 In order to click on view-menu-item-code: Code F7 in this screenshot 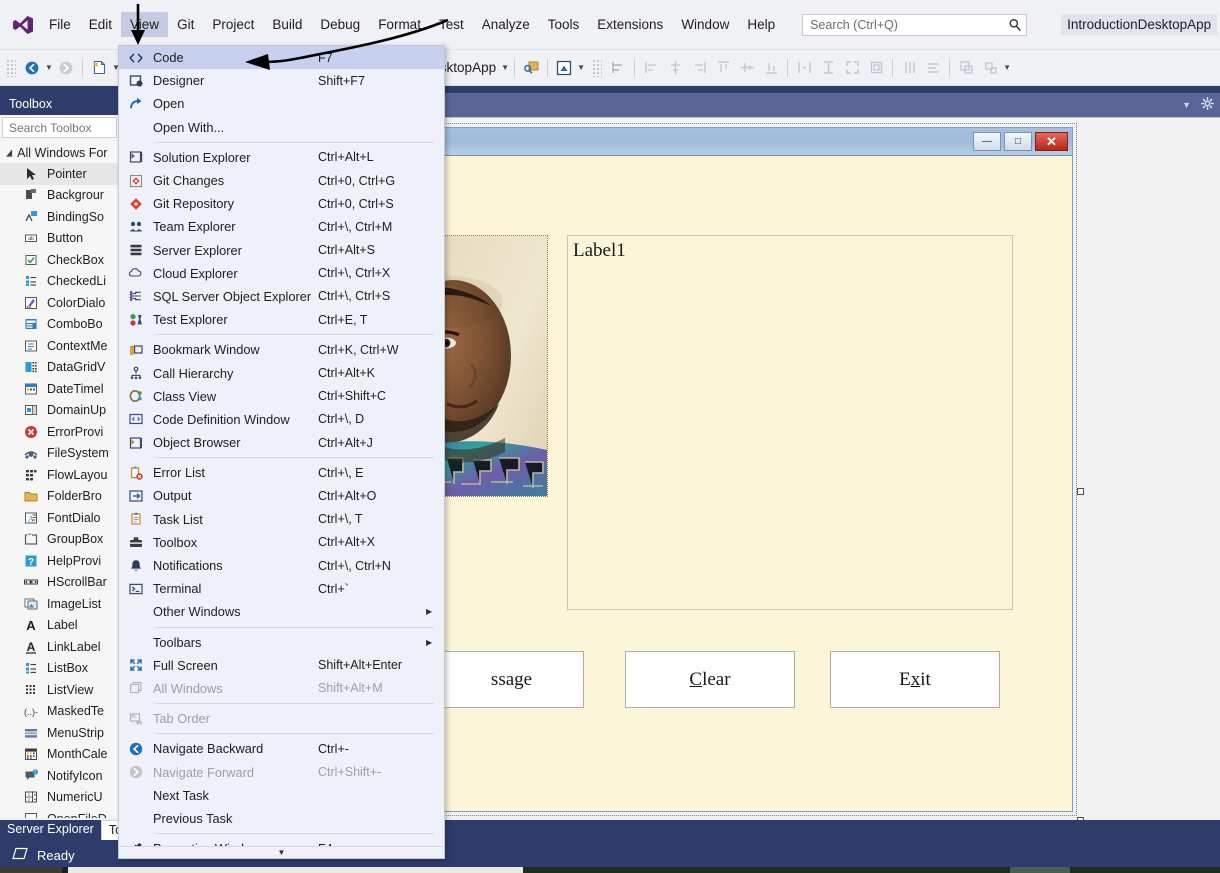, I will do `click(281, 58)`.